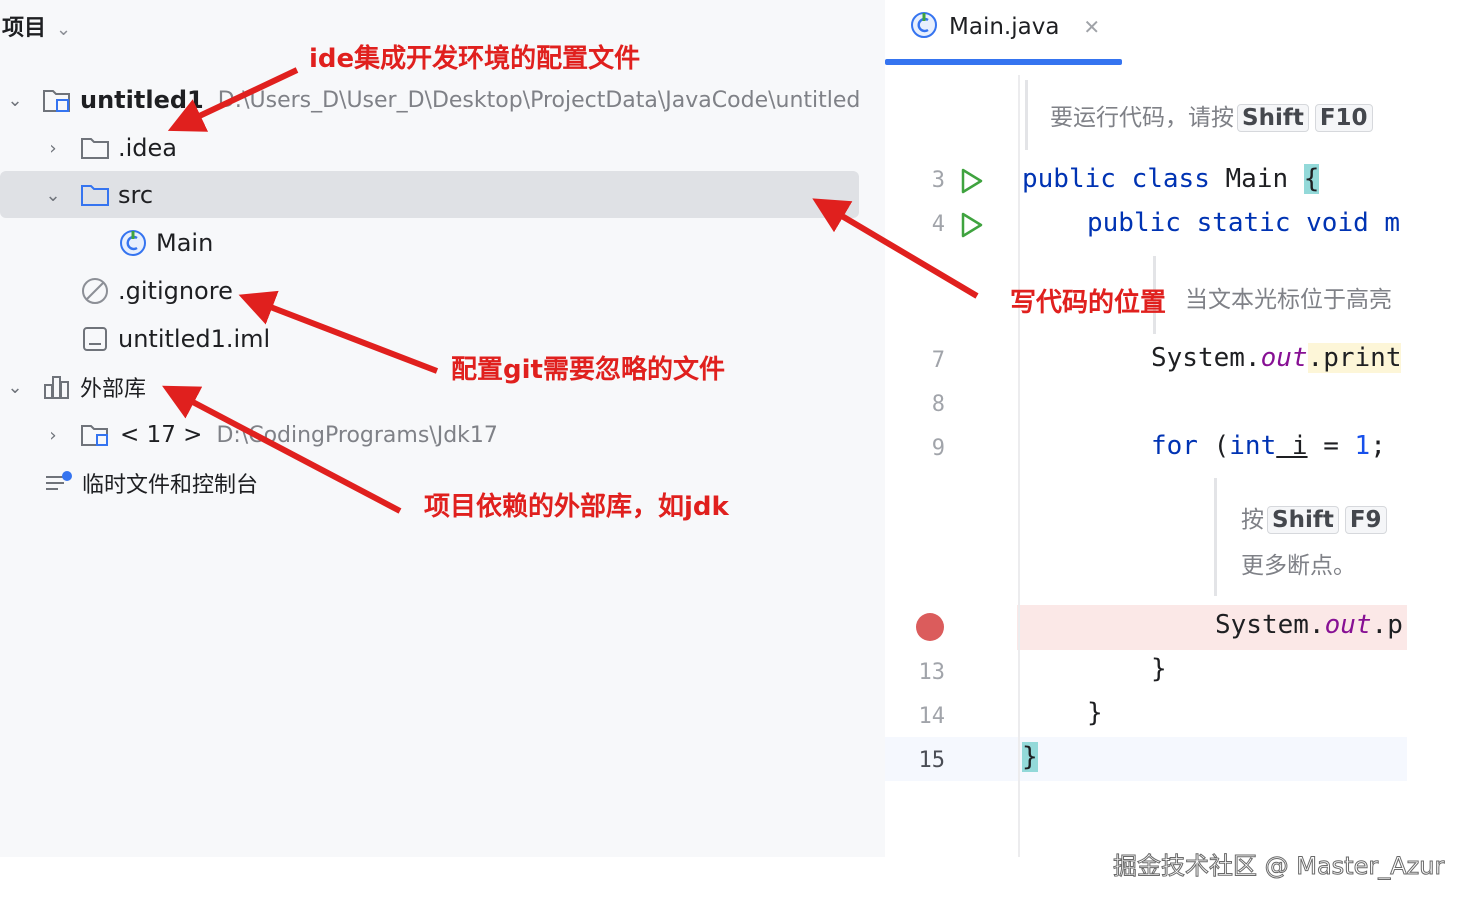 The image size is (1472, 901). Describe the element at coordinates (576, 507) in the screenshot. I see `annotation-external-libs: 项目依赖的外部库，如jdk` at that location.